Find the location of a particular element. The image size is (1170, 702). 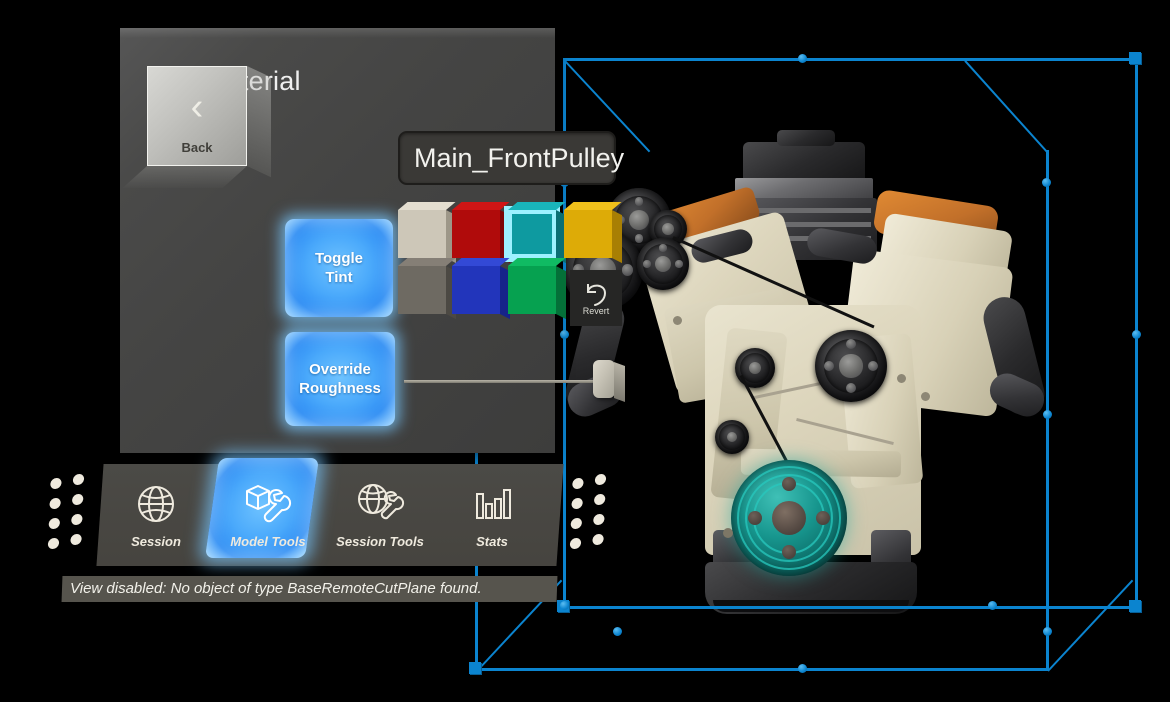

toolbar-item-label: Model Tools is located at coordinates (268, 541).